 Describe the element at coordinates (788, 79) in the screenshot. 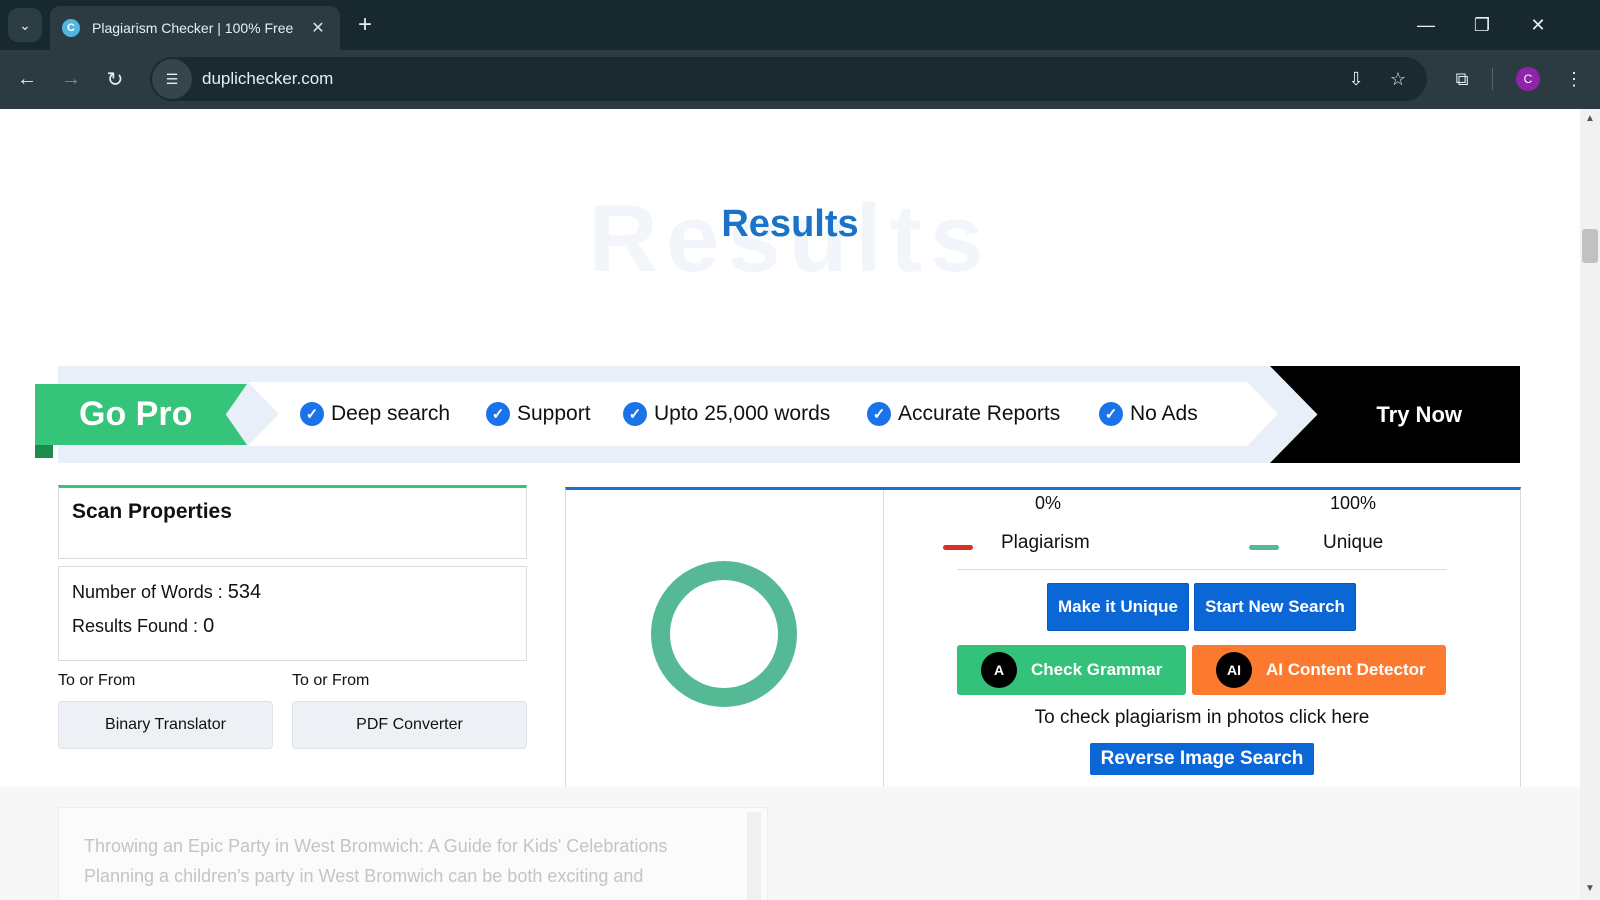

I see `address-bar: ☰ duplichecker.com` at that location.